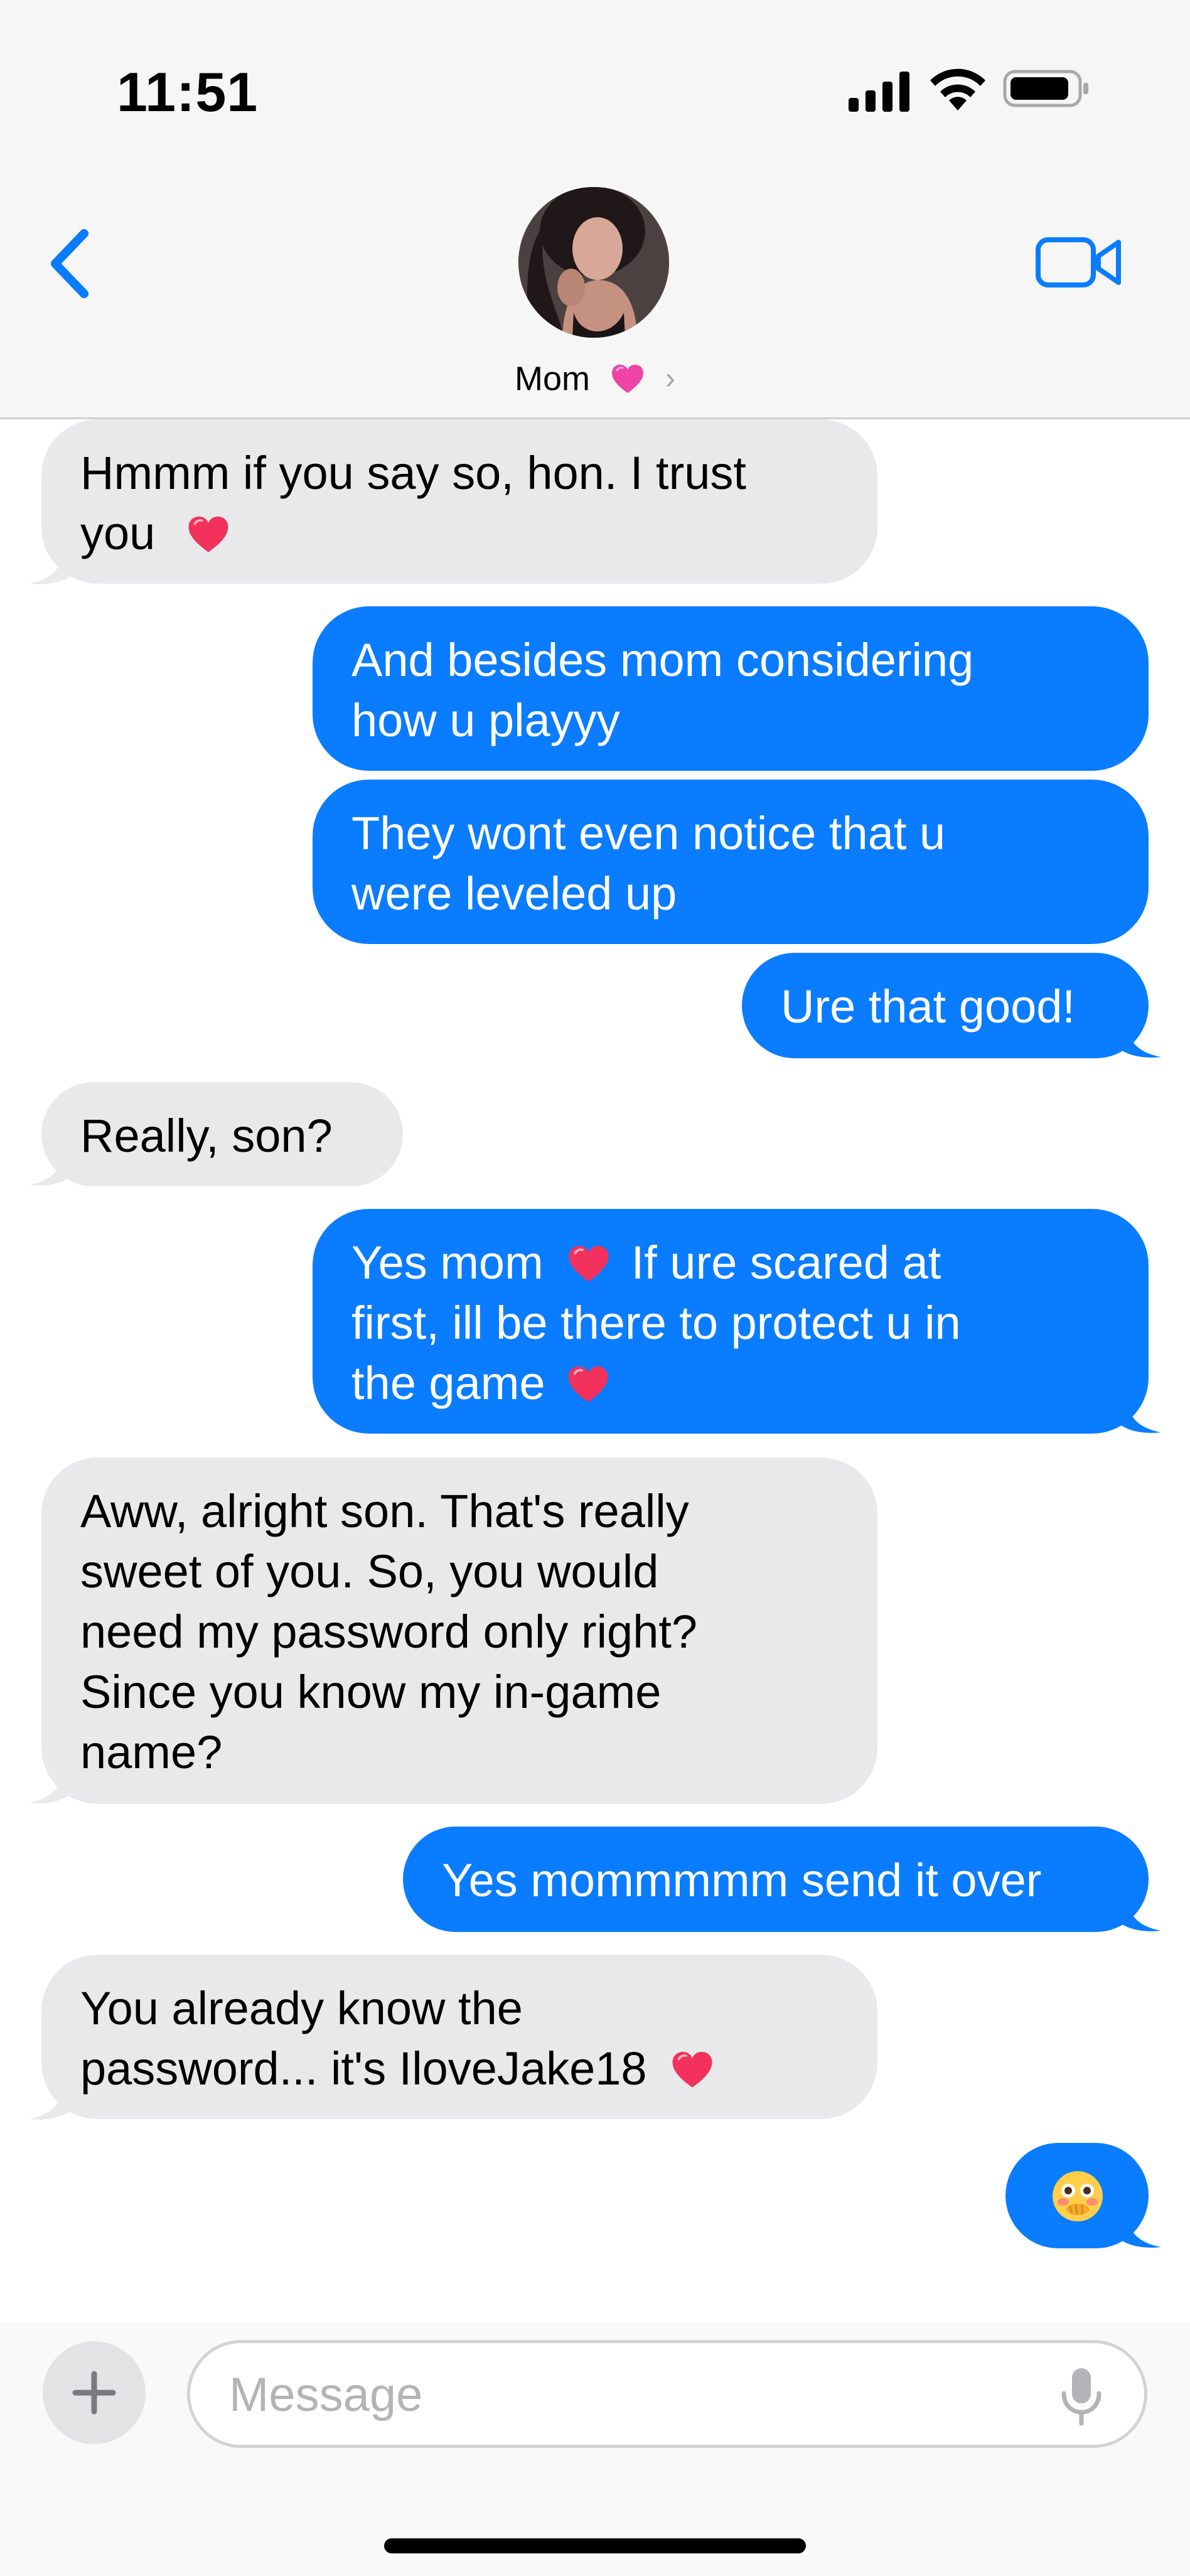 This screenshot has width=1190, height=2576. What do you see at coordinates (1078, 2196) in the screenshot?
I see `flushed-face-hand-over-mouth-emoji` at bounding box center [1078, 2196].